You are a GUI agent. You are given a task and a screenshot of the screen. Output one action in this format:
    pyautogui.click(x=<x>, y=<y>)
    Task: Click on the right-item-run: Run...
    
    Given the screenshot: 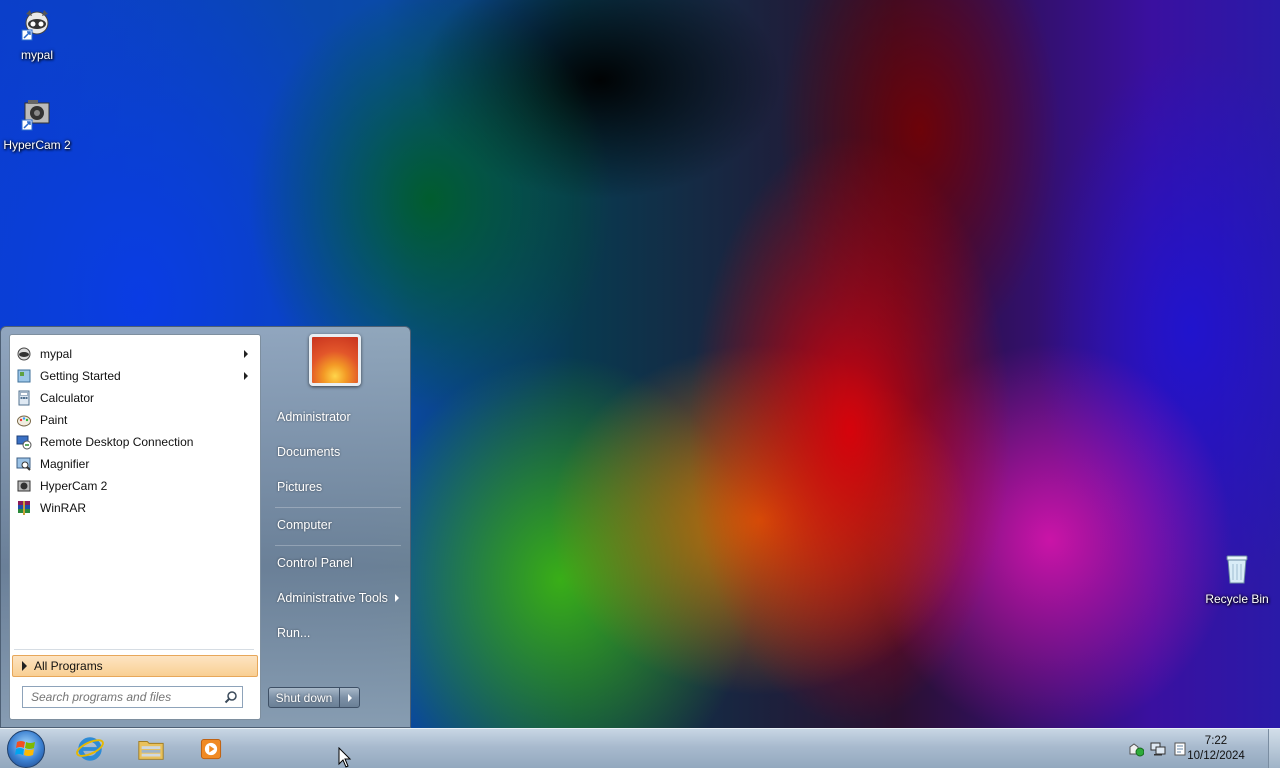 What is the action you would take?
    pyautogui.click(x=339, y=633)
    